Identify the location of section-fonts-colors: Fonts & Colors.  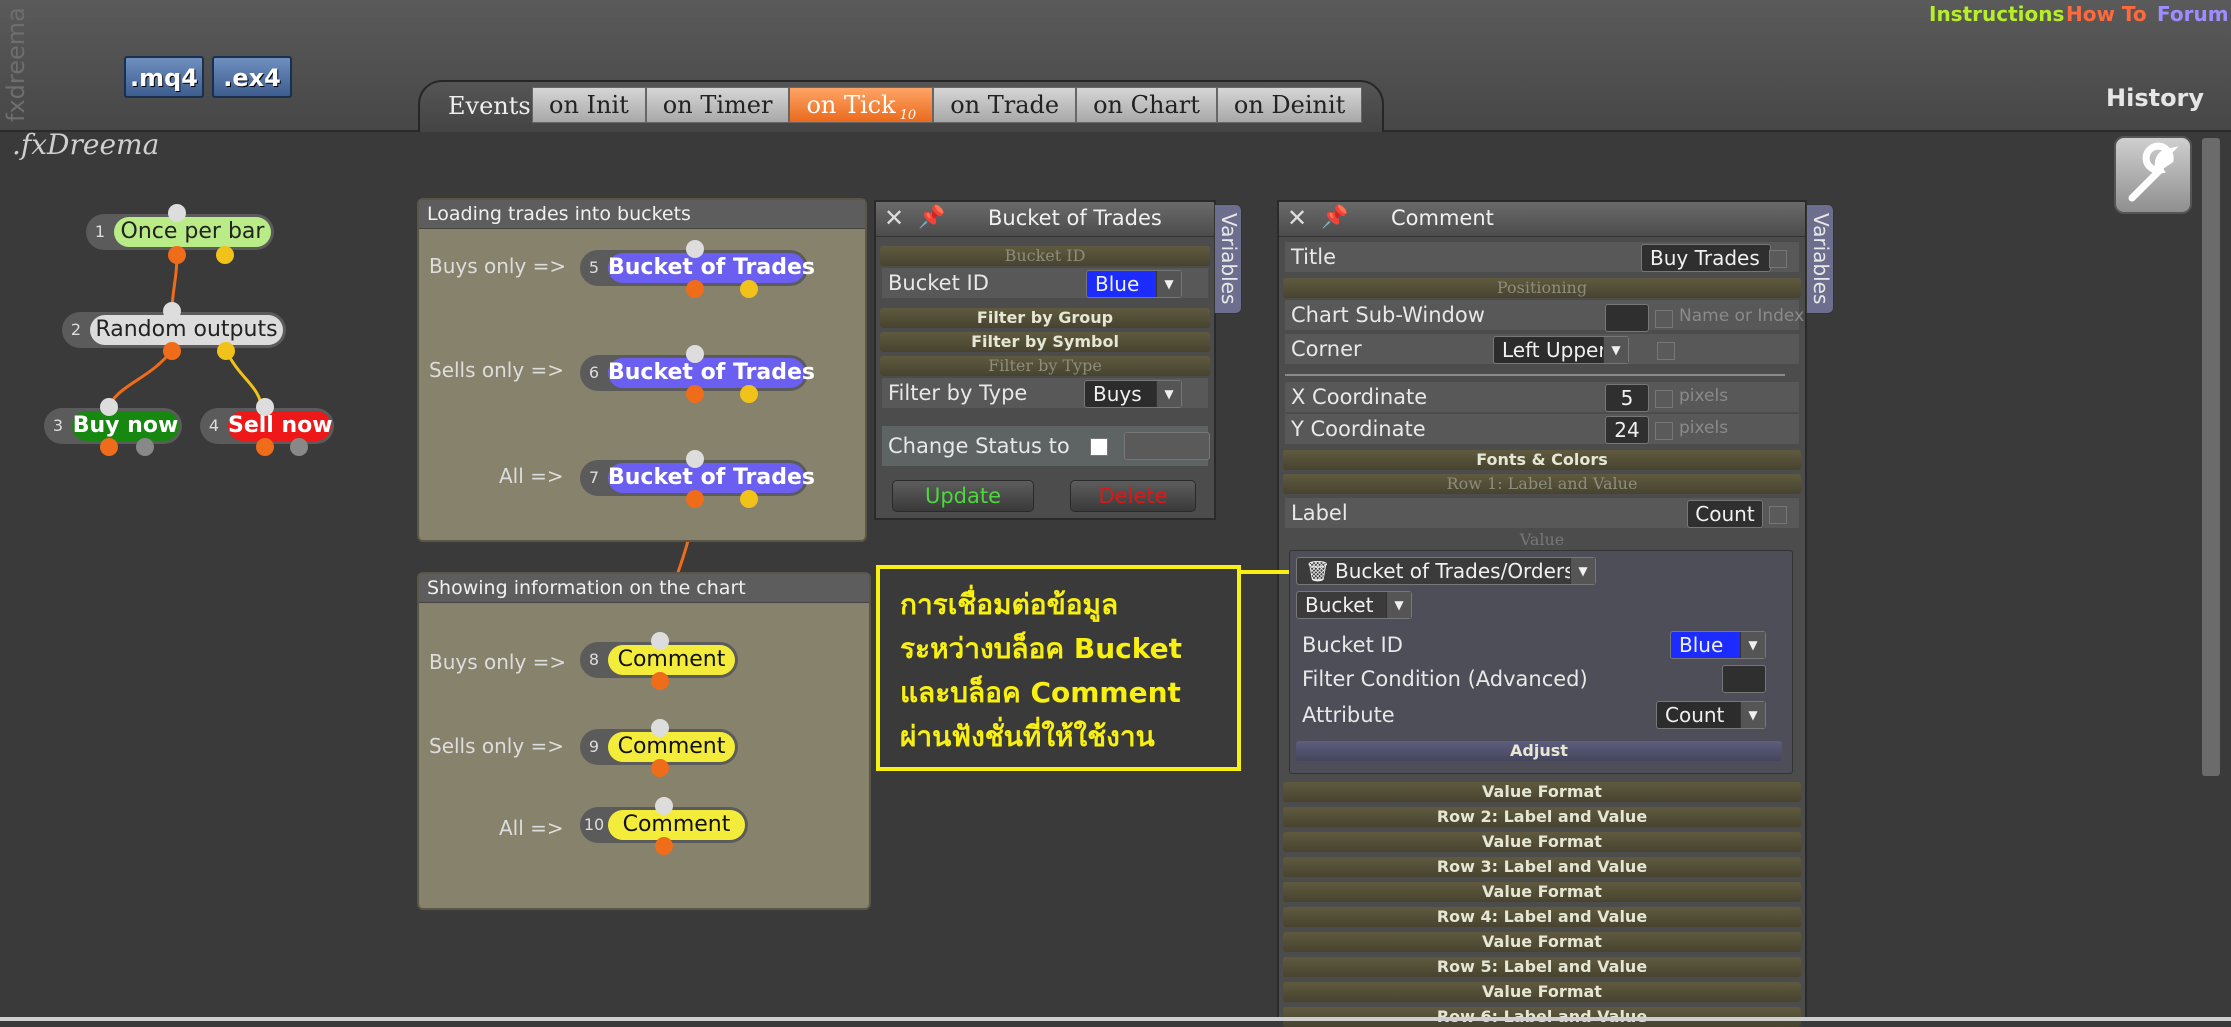
(1542, 460).